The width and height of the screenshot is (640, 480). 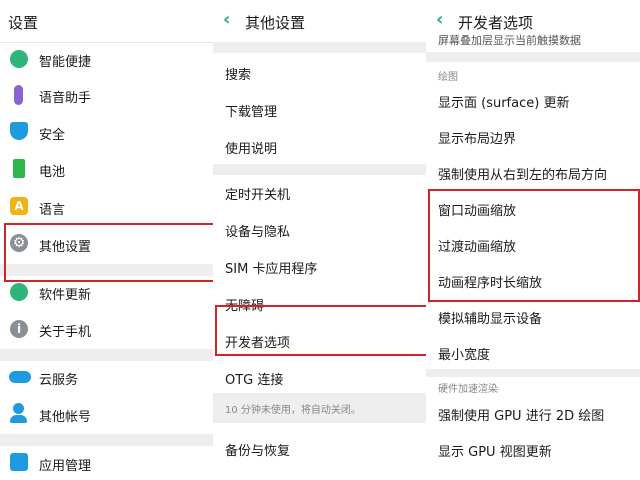 What do you see at coordinates (65, 62) in the screenshot?
I see `settings-item-label: 智能便捷` at bounding box center [65, 62].